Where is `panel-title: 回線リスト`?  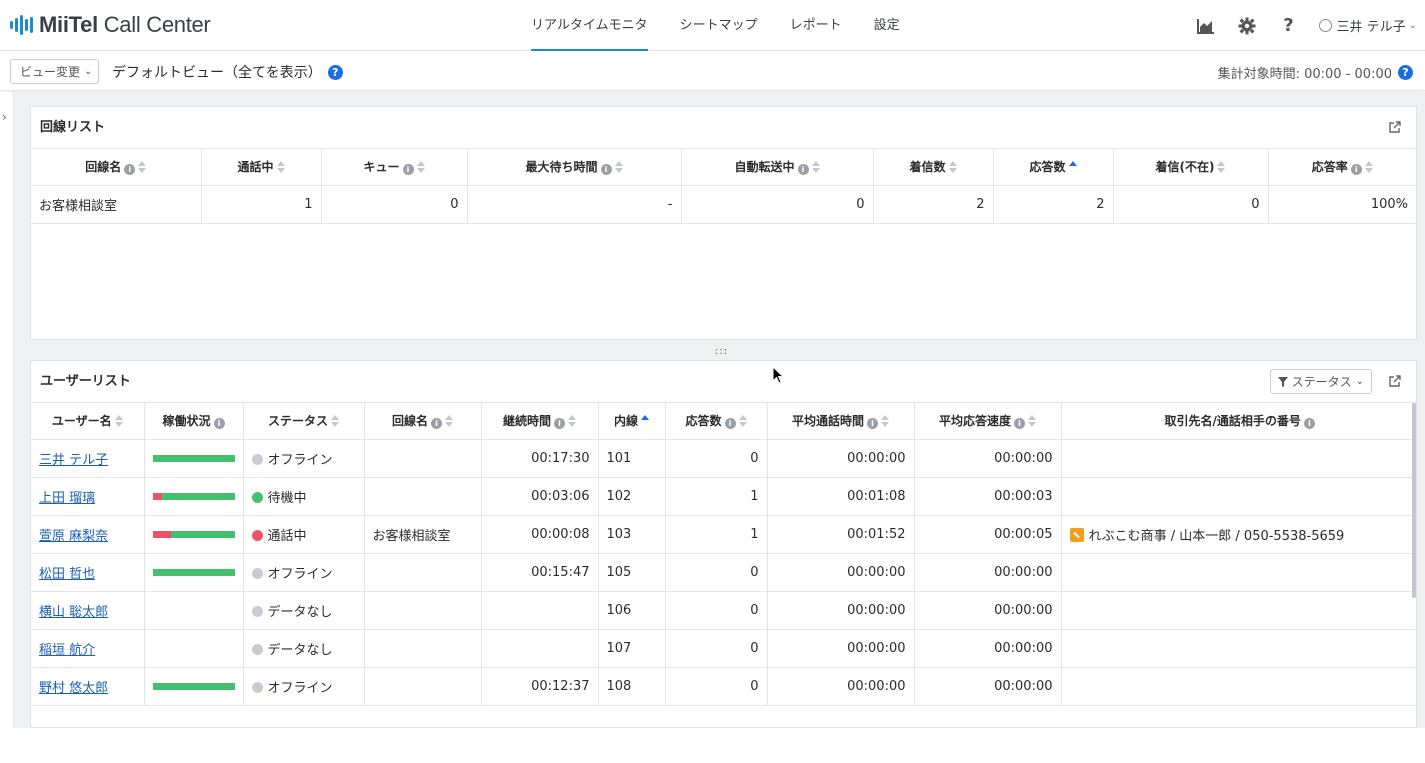
panel-title: 回線リスト is located at coordinates (723, 128).